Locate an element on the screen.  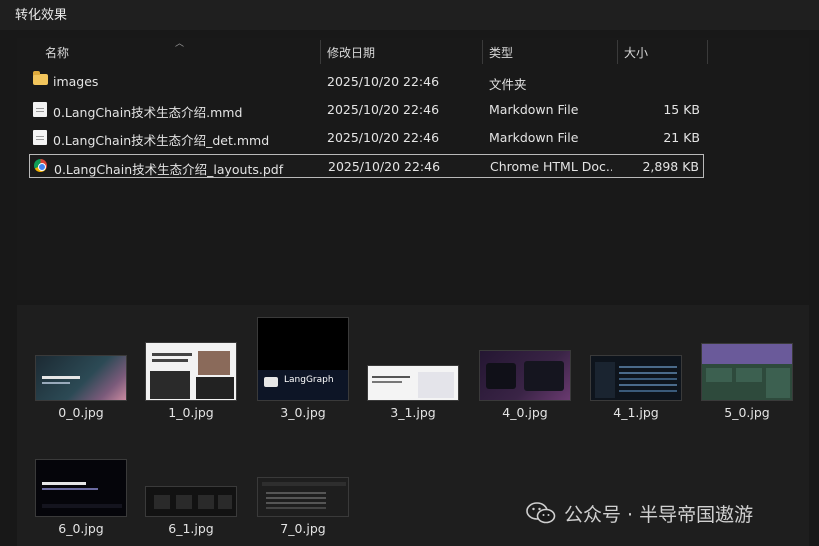
file-name: 0.LangChain技术生态介绍_layouts.pdf is located at coordinates (169, 169).